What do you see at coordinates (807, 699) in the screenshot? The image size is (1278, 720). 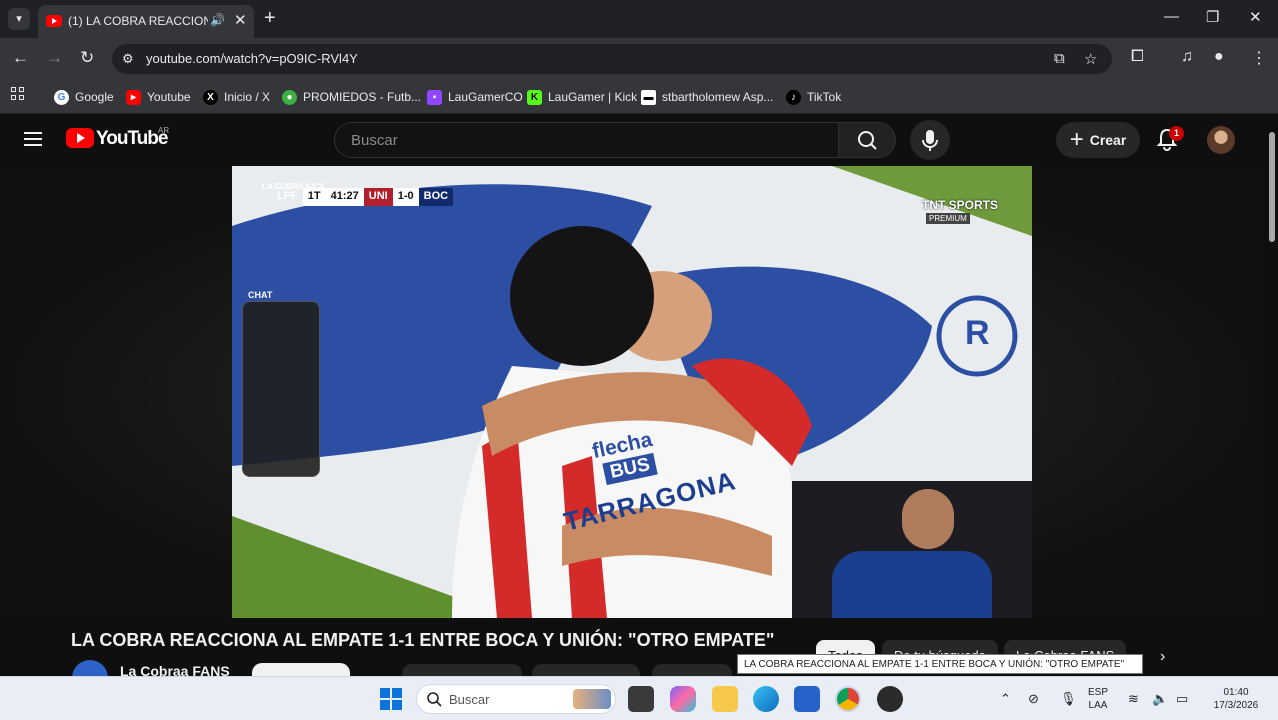 I see `store-icon` at bounding box center [807, 699].